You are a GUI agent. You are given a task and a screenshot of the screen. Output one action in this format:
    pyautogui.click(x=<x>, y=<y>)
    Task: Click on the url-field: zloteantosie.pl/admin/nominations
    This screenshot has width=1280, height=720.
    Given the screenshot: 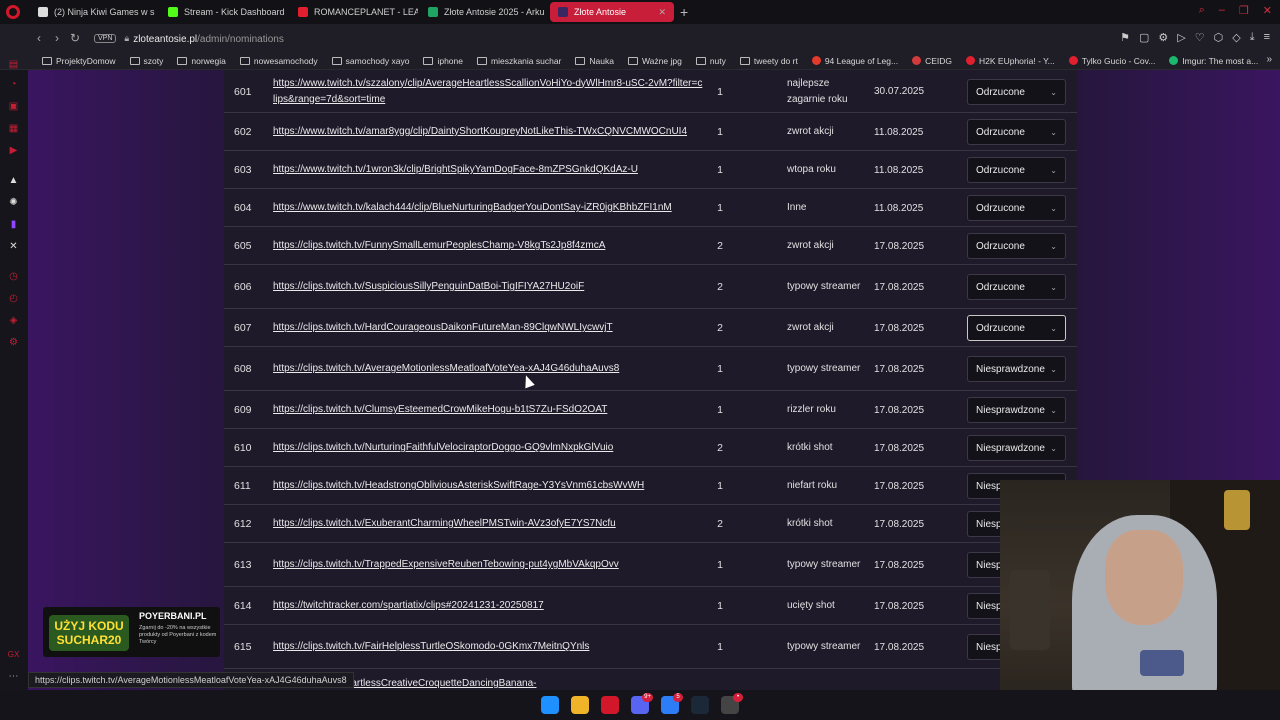 What is the action you would take?
    pyautogui.click(x=208, y=38)
    